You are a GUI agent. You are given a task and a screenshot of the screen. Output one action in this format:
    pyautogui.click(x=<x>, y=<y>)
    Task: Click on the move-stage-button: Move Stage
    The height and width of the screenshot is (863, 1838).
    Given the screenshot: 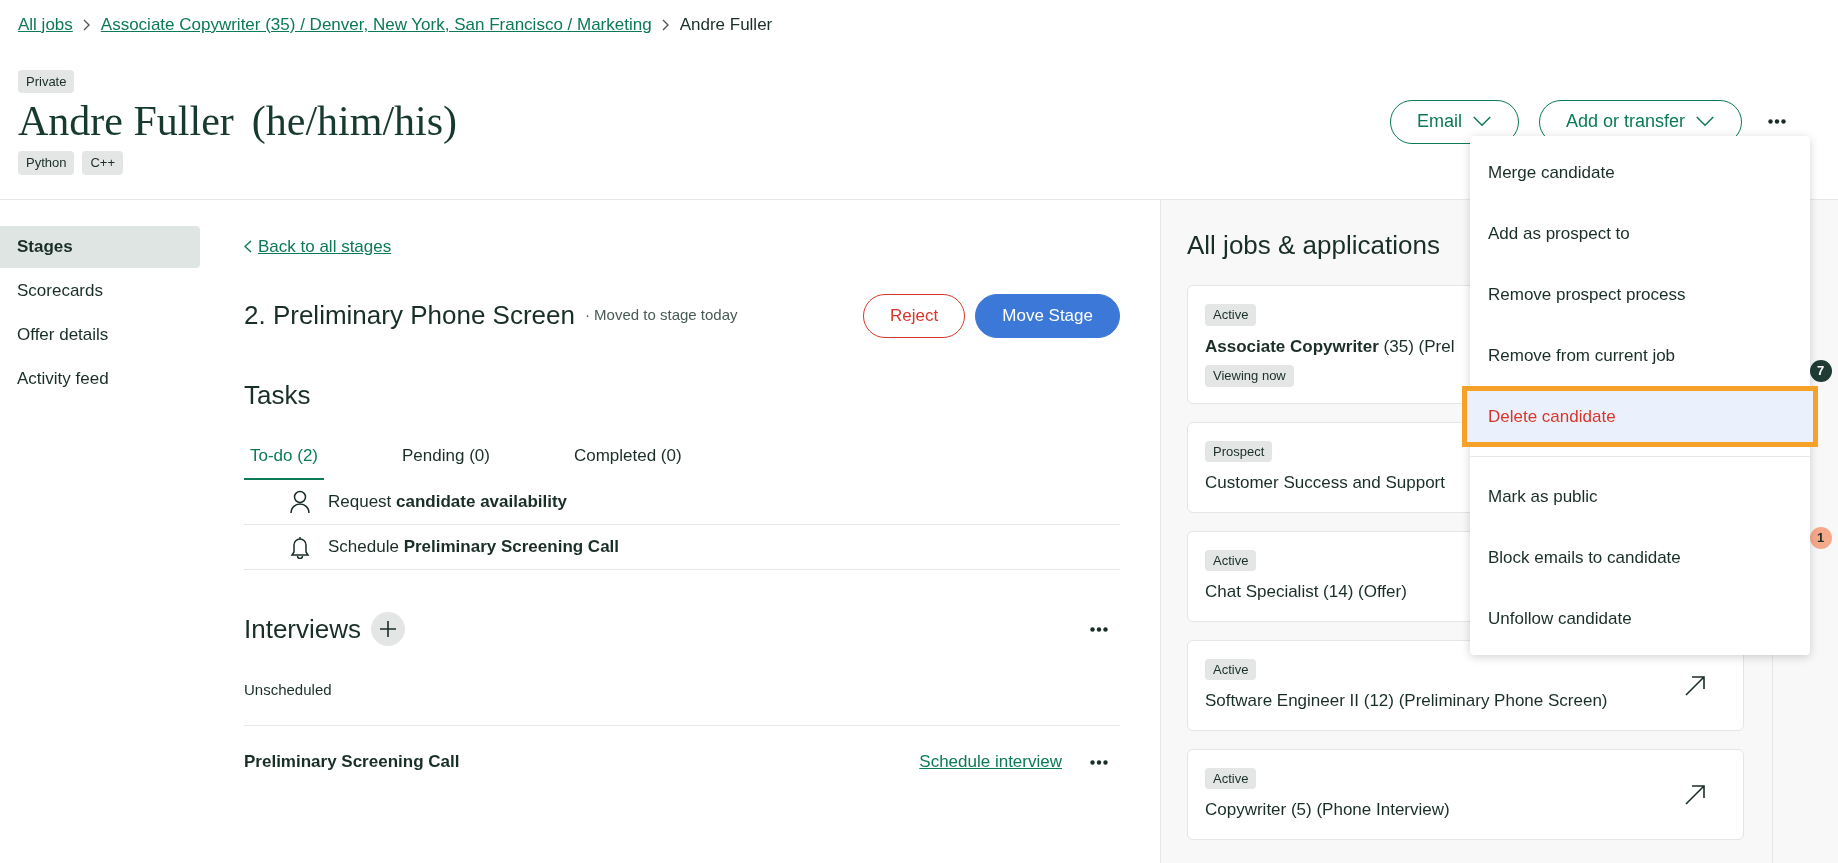 What is the action you would take?
    pyautogui.click(x=1047, y=315)
    